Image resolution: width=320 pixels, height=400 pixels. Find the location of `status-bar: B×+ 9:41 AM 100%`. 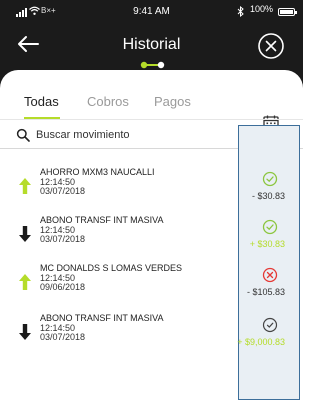

status-bar: B×+ 9:41 AM 100% is located at coordinates (151, 12).